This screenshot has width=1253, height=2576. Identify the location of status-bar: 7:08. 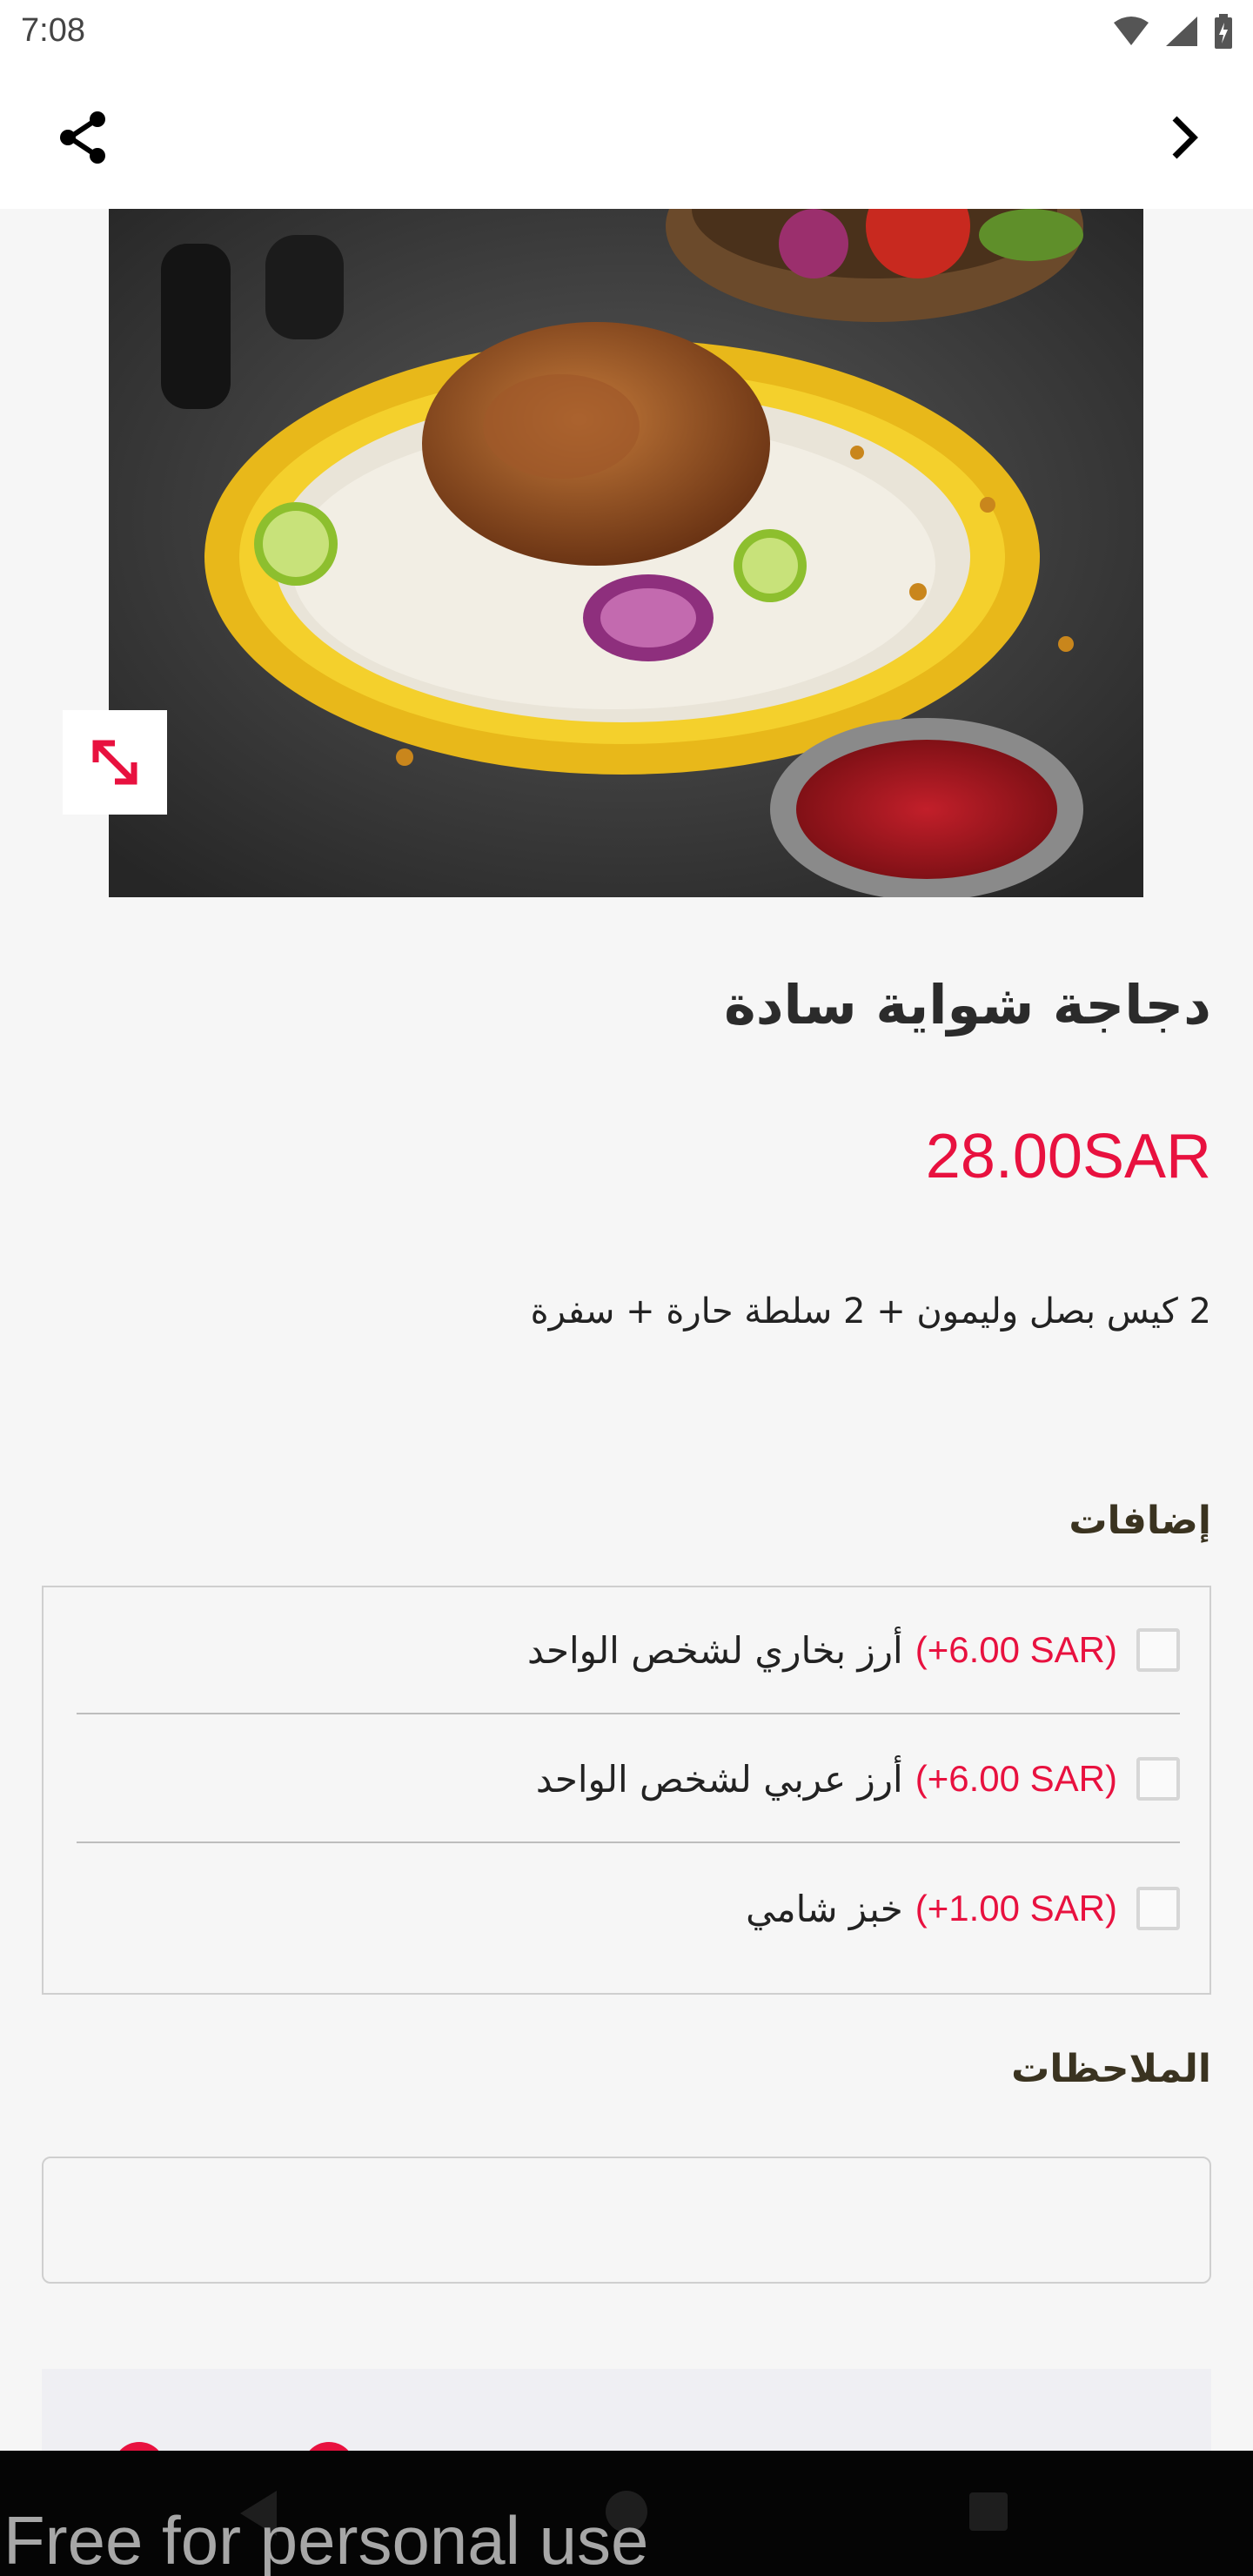
(626, 32).